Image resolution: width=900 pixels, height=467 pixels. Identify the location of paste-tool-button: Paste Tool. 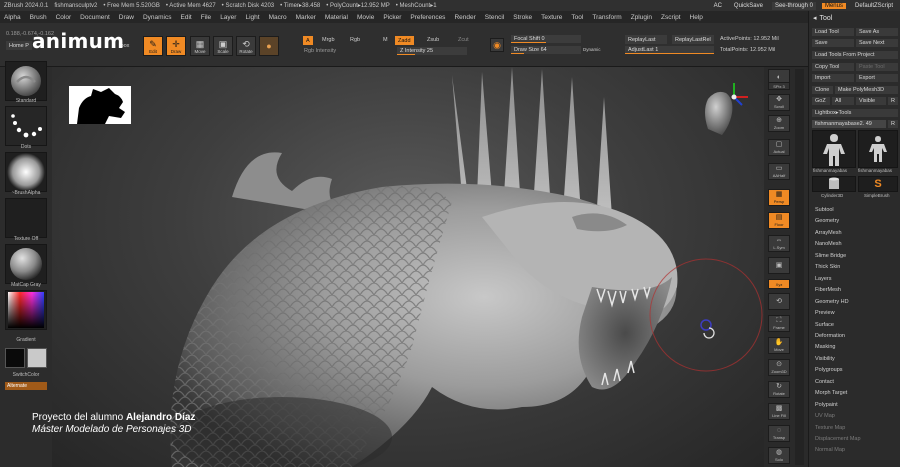
(877, 67).